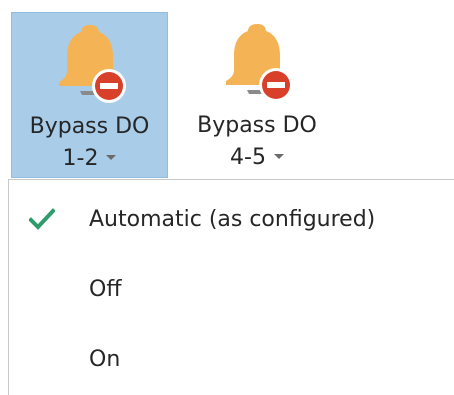 The width and height of the screenshot is (454, 395). Describe the element at coordinates (248, 157) in the screenshot. I see `bypass-do-4-5-range: 4-5` at that location.